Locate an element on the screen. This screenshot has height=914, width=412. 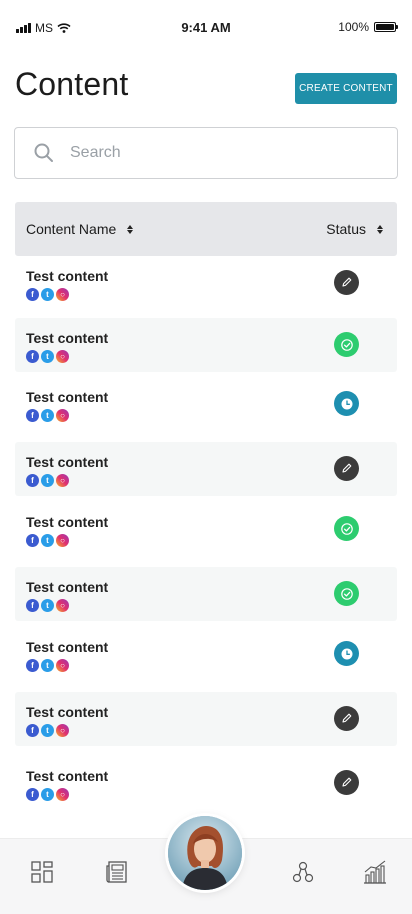
analytics-icon is located at coordinates (375, 872).